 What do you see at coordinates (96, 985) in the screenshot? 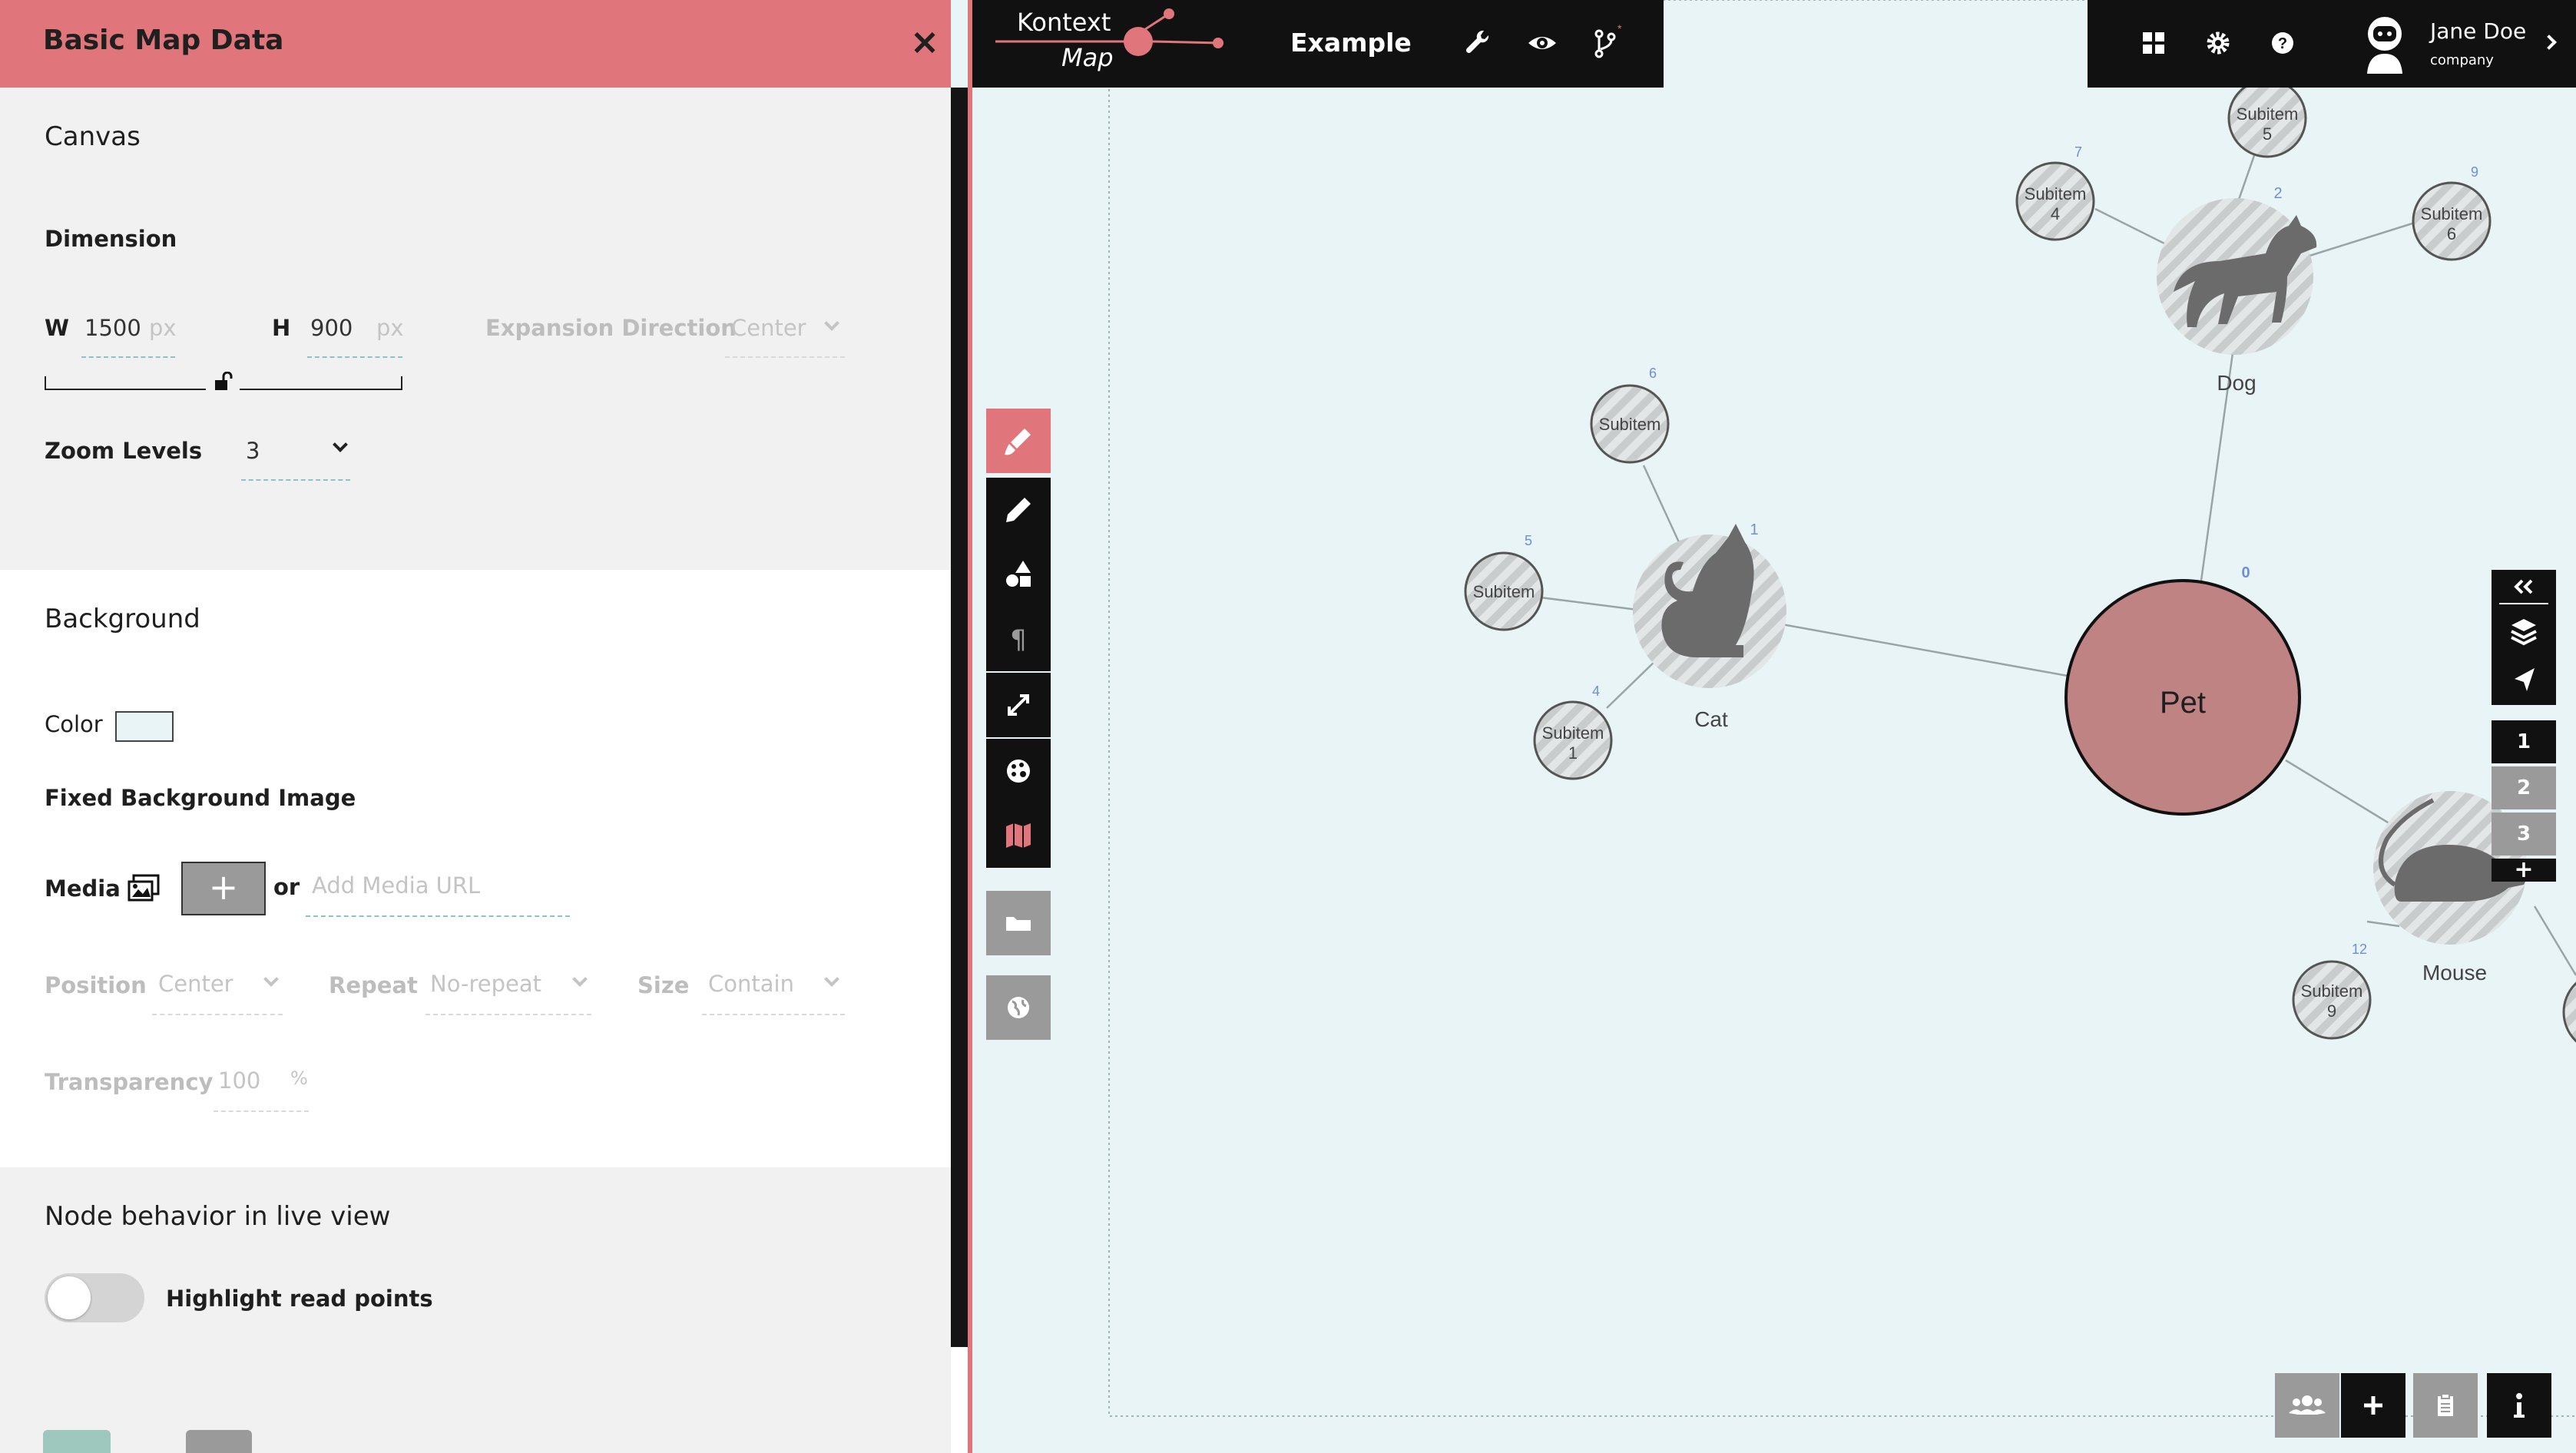
I see `position-label: Position` at bounding box center [96, 985].